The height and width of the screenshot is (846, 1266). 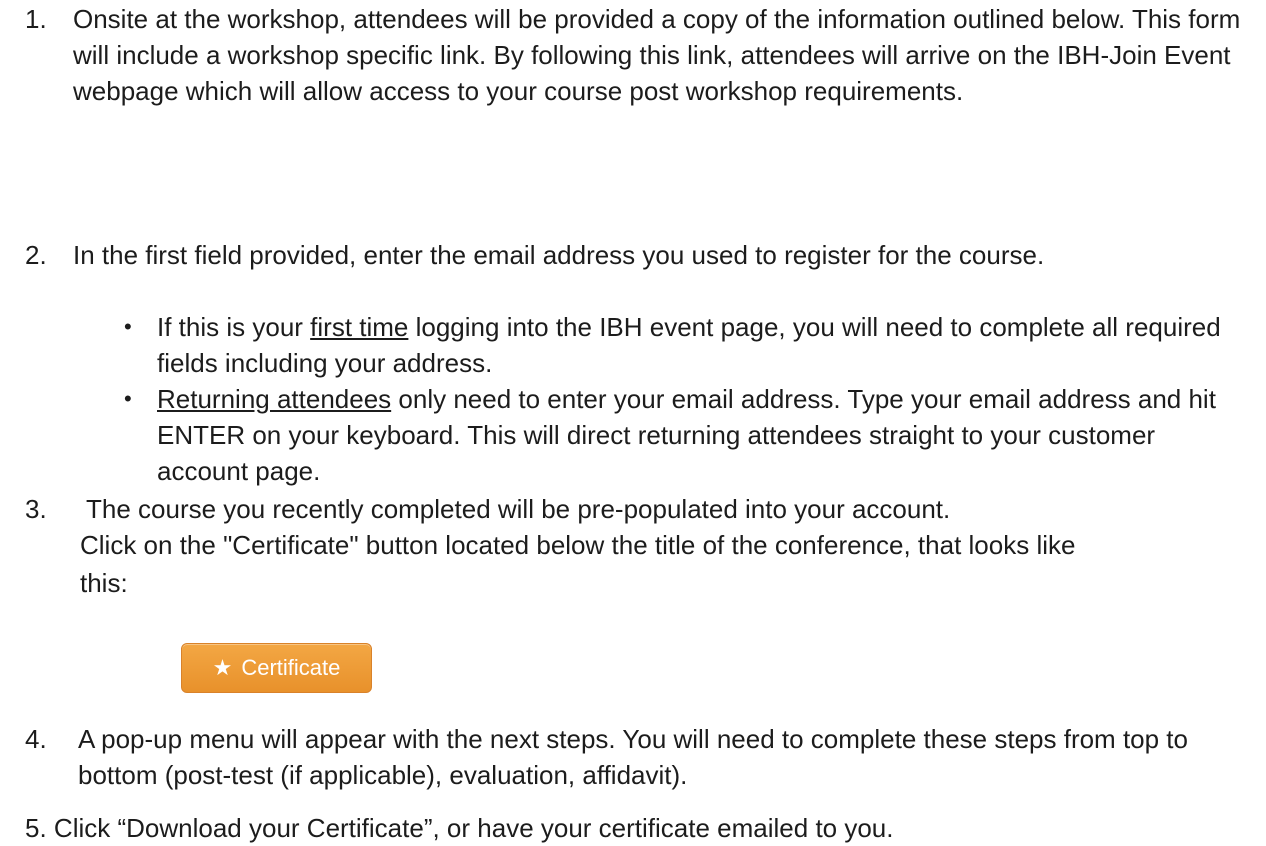 I want to click on certificate-button: ★ Certificate, so click(x=276, y=668).